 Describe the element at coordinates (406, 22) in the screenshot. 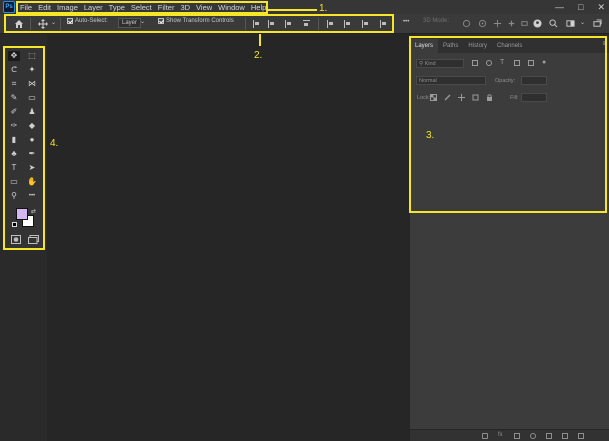

I see `more-options-icon: •••` at that location.